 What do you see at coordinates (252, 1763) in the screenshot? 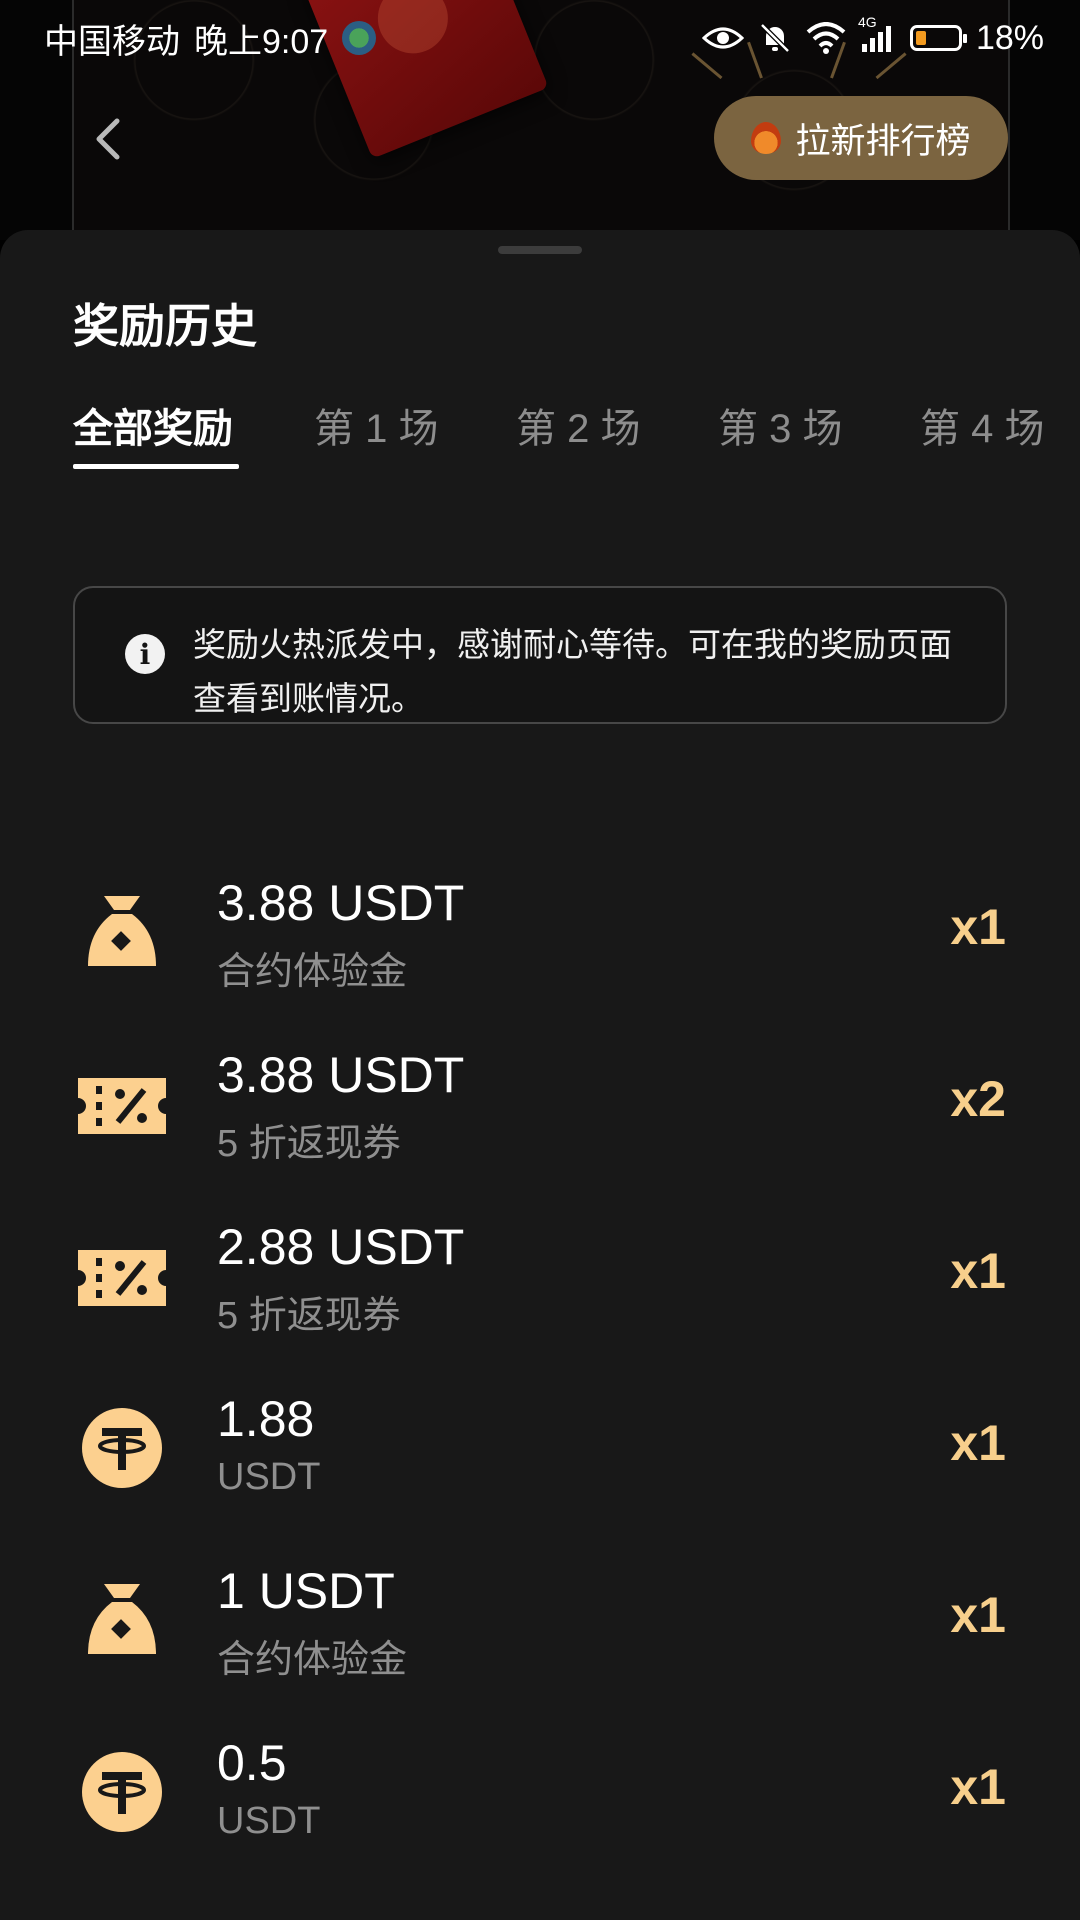
I see `reward-amount: 0.5` at bounding box center [252, 1763].